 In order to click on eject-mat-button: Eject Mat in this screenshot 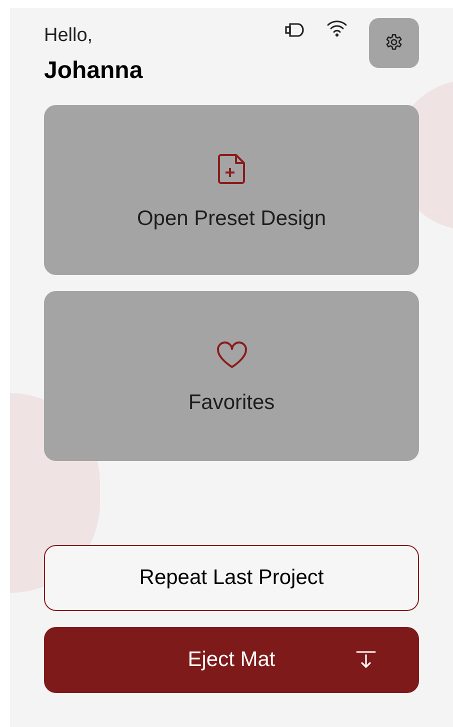, I will do `click(231, 660)`.